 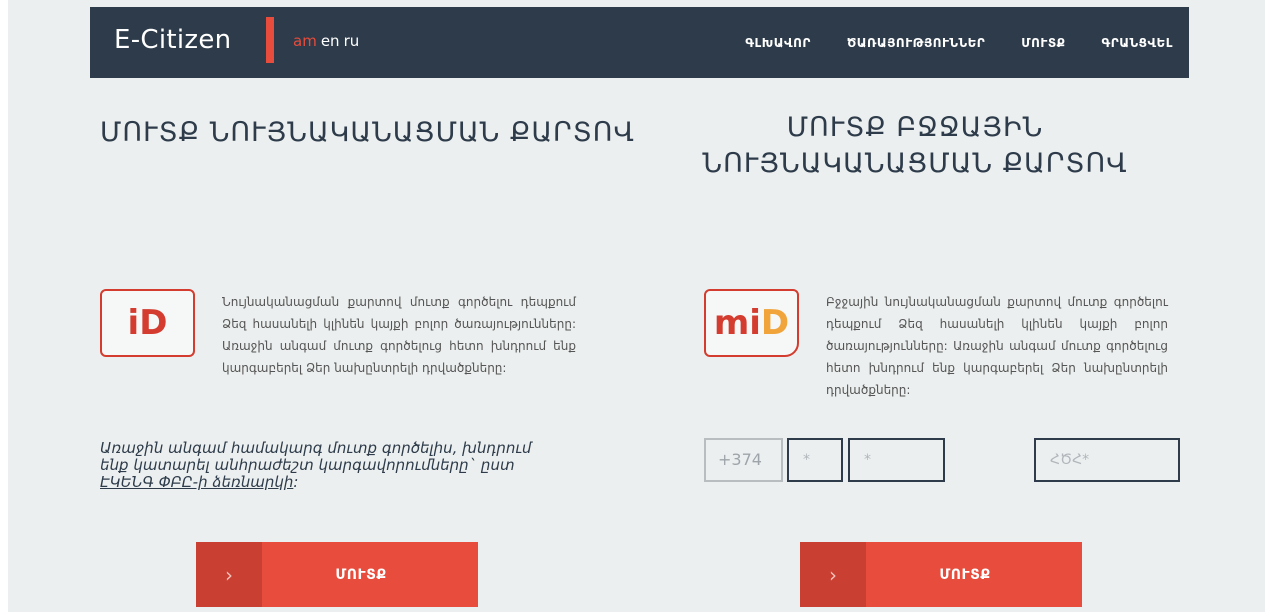 I want to click on lang-am: am, so click(x=305, y=41).